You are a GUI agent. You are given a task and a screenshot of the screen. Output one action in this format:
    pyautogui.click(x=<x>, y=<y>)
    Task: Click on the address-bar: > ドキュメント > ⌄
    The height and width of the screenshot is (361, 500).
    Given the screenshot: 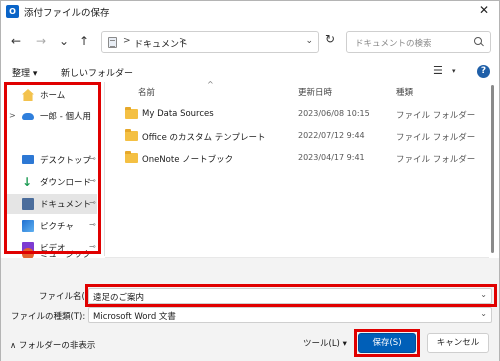 What is the action you would take?
    pyautogui.click(x=210, y=42)
    